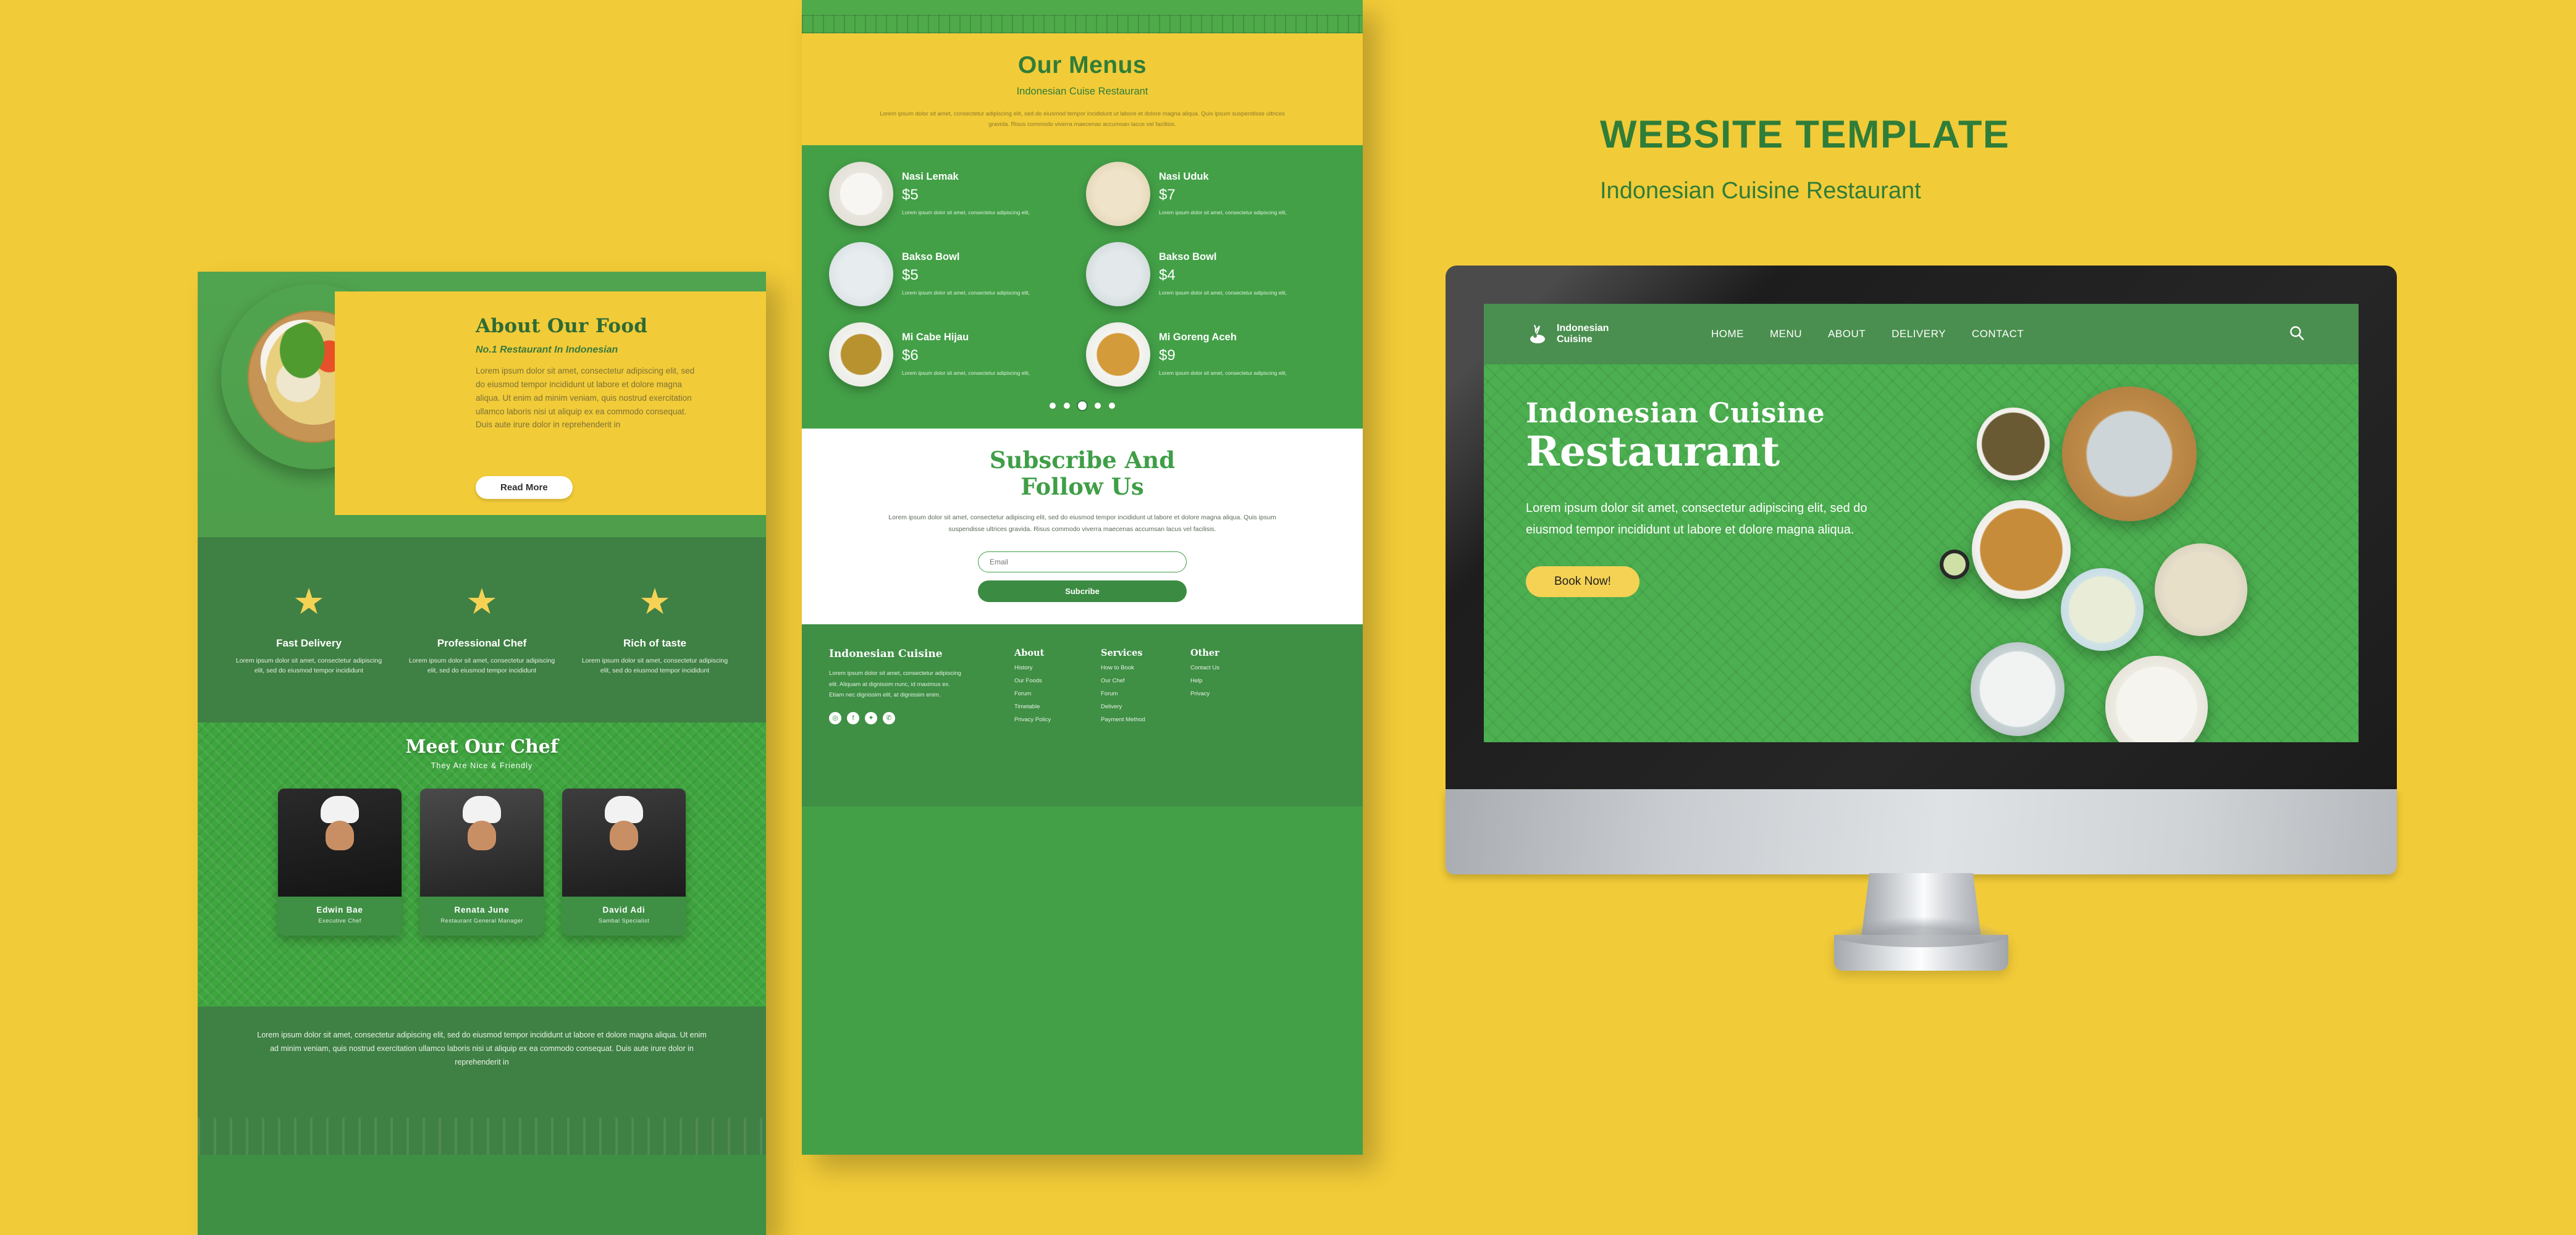 Image resolution: width=2576 pixels, height=1235 pixels. I want to click on monitor-stand-base, so click(1921, 944).